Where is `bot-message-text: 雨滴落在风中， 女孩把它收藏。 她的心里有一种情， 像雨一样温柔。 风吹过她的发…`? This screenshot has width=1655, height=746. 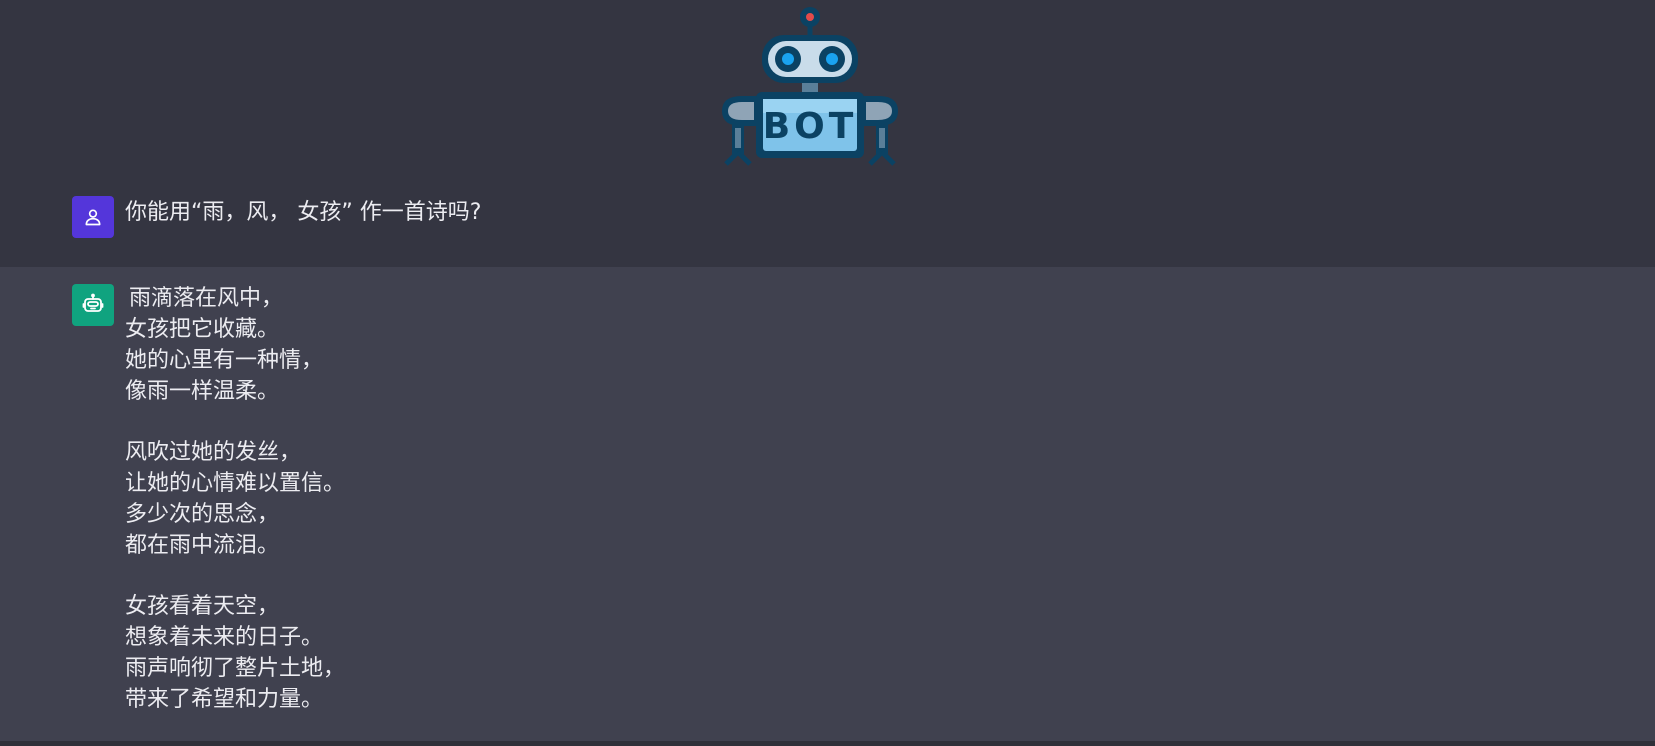 bot-message-text: 雨滴落在风中， 女孩把它收藏。 她的心里有一种情， 像雨一样温柔。 风吹过她的发… is located at coordinates (235, 499).